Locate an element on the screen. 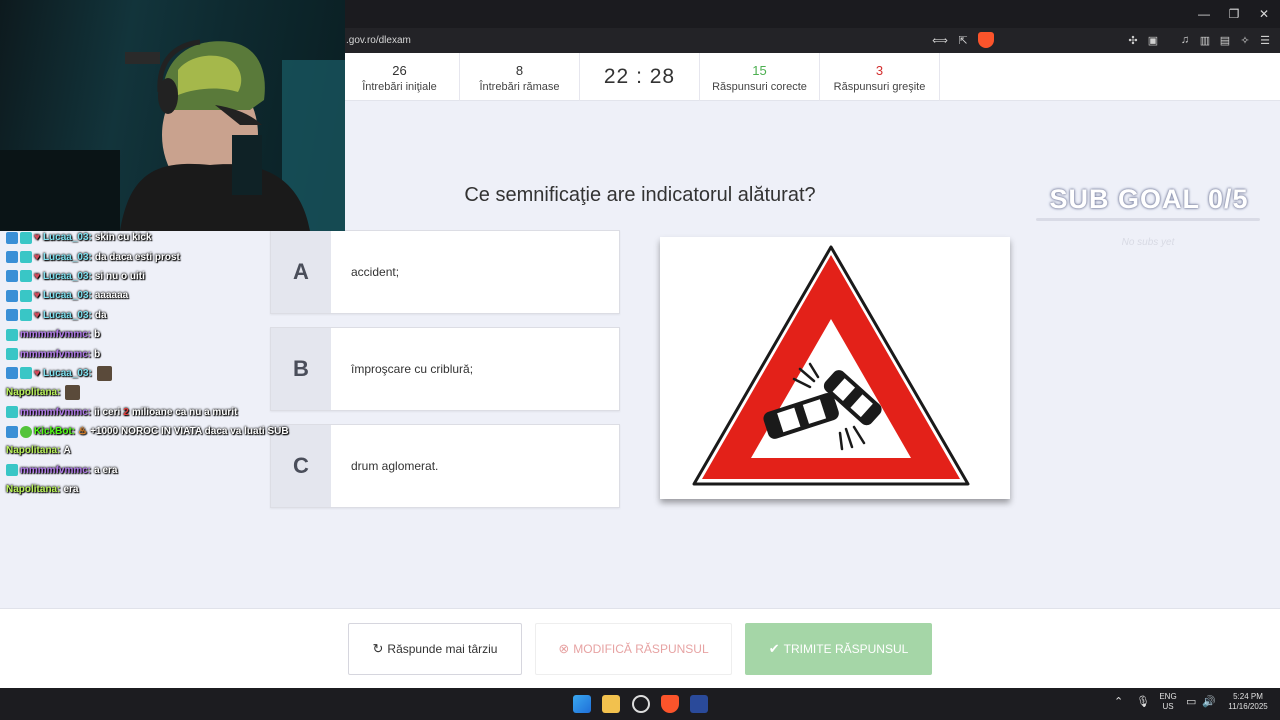  network-icon: ▭ is located at coordinates (1191, 702).